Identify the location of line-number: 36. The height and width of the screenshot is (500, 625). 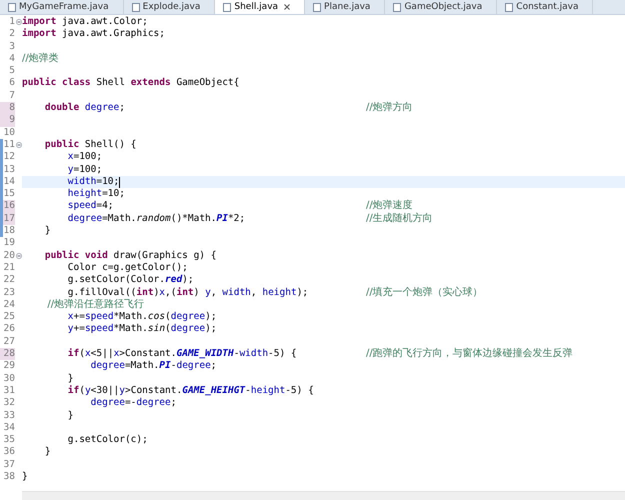
(8, 452).